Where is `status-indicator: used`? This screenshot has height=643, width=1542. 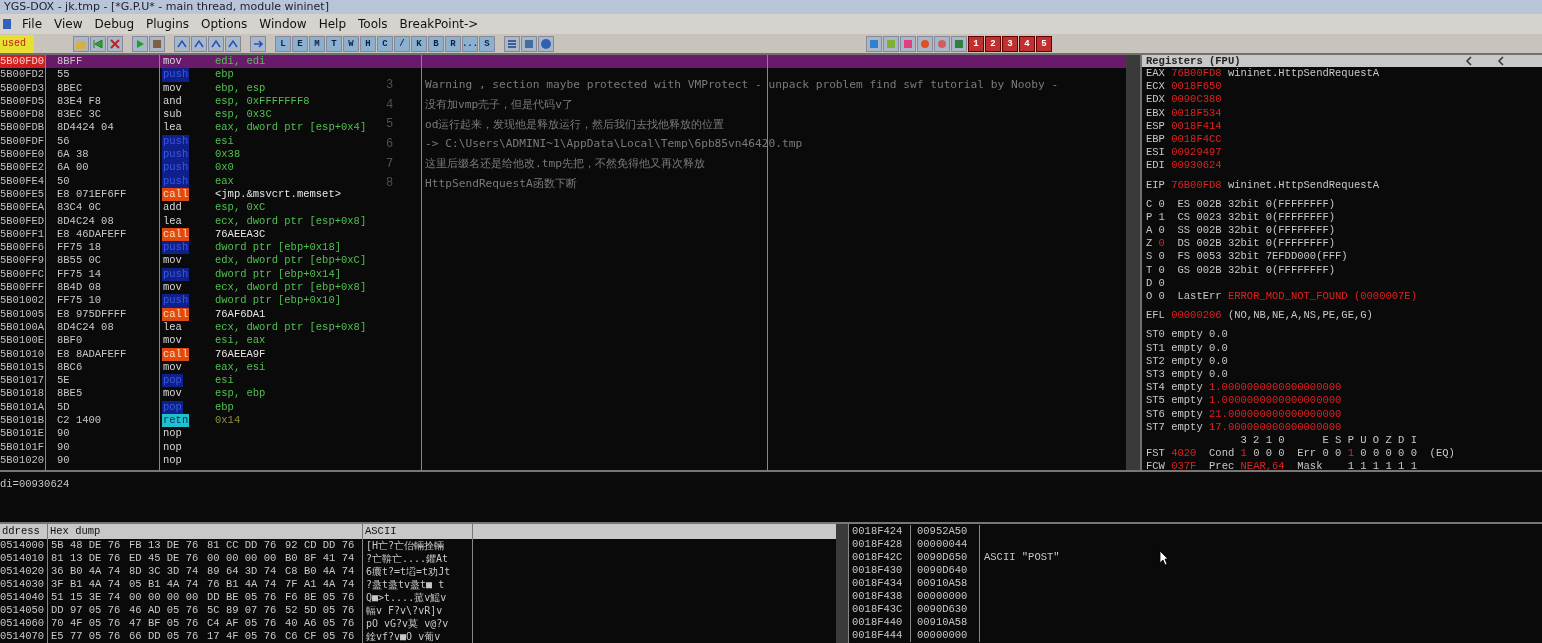 status-indicator: used is located at coordinates (17, 43).